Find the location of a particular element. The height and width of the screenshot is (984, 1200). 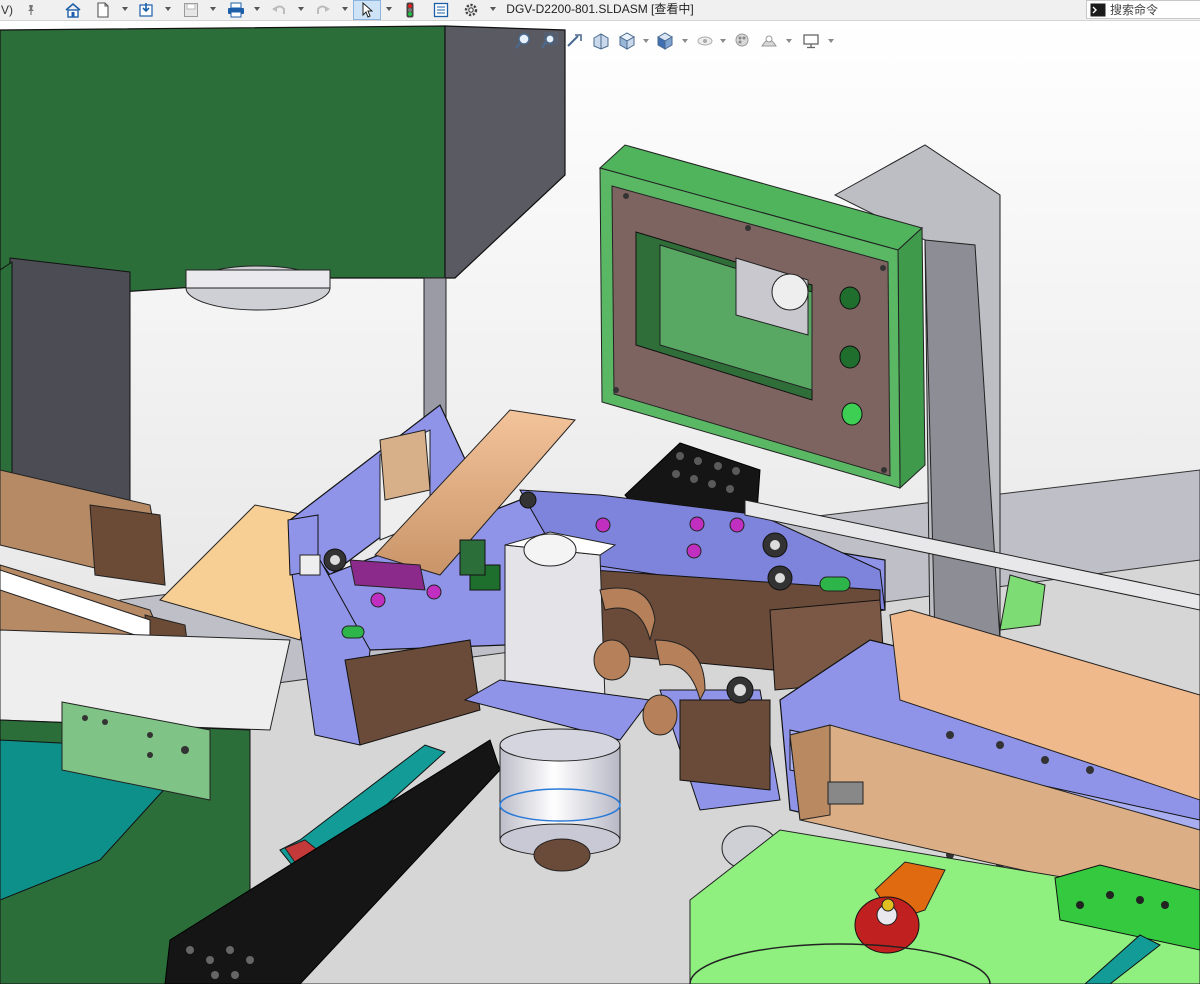

redo-dropdown-arrow is located at coordinates (345, 9).